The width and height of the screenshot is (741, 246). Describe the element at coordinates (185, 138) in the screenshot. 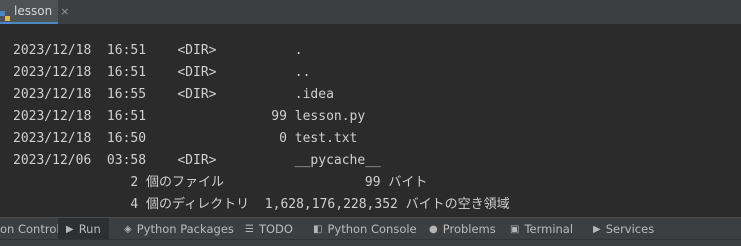

I see `console-line: 2023/12/18 16:50 0 test.txt` at that location.